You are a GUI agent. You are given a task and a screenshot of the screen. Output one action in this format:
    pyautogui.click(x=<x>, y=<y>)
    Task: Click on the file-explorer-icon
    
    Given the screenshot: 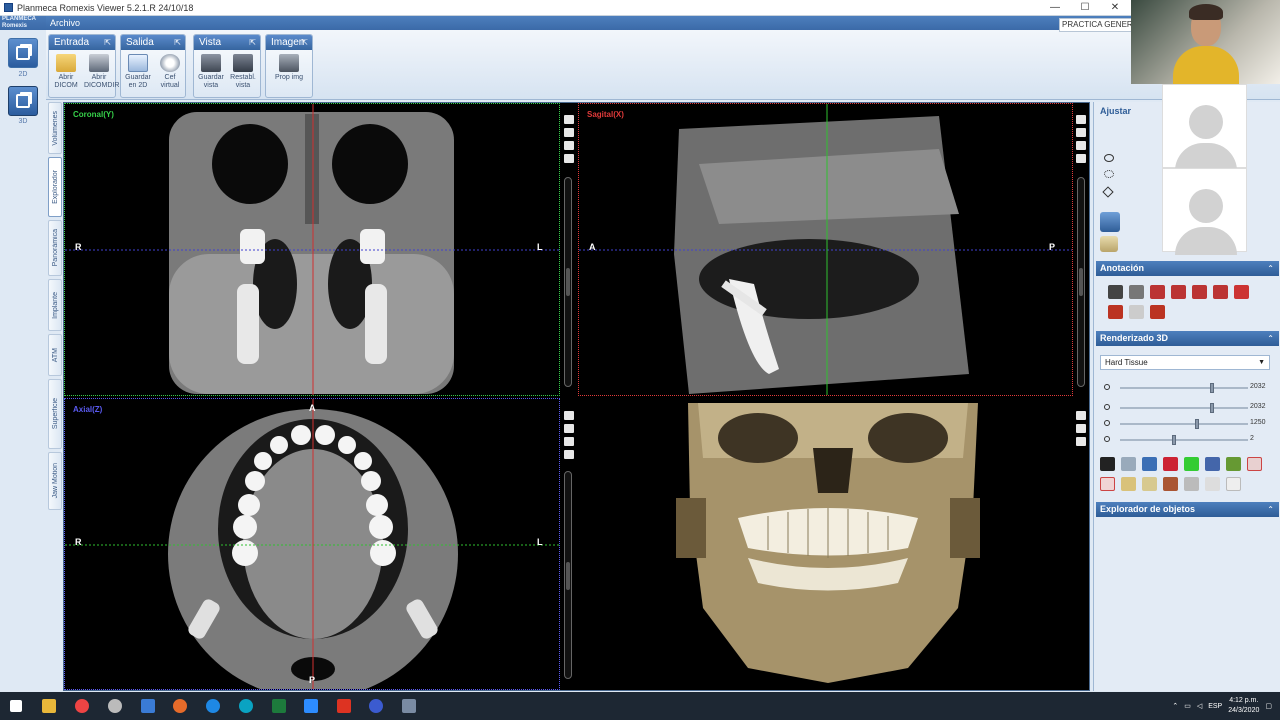 What is the action you would take?
    pyautogui.click(x=49, y=706)
    